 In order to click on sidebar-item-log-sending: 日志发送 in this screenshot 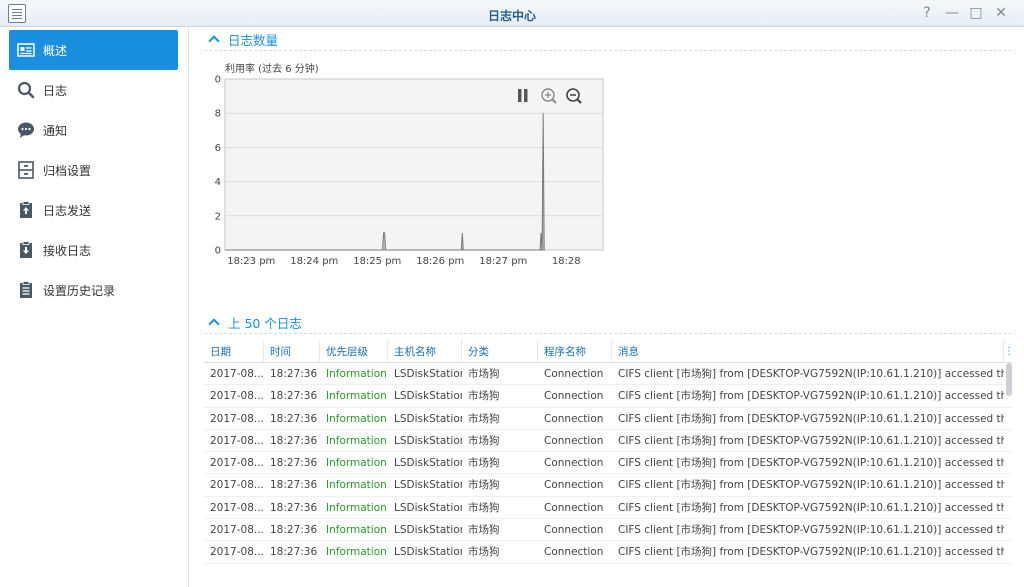, I will do `click(93, 210)`.